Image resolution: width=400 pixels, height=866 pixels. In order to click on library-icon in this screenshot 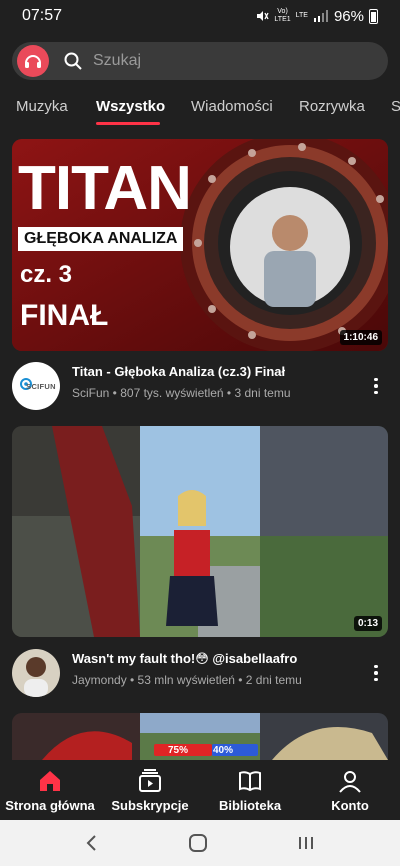, I will do `click(250, 780)`.